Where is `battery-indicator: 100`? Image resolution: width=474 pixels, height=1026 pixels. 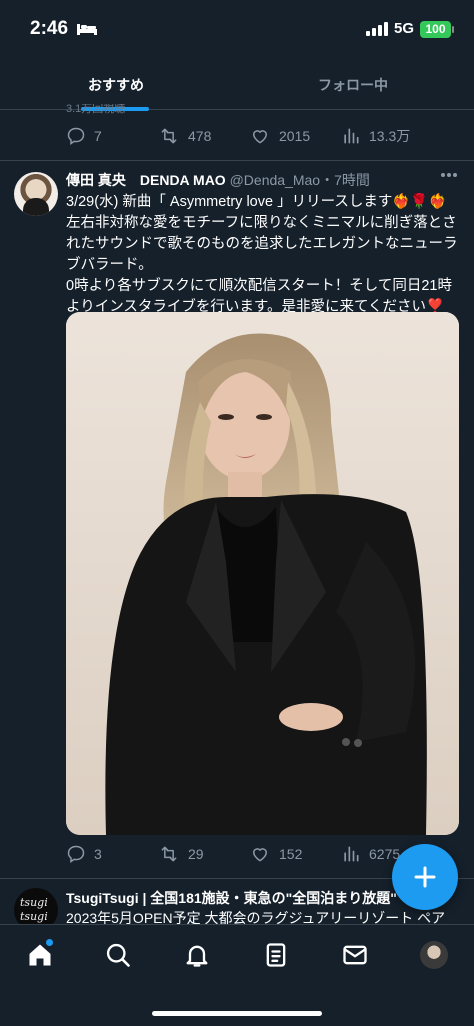
battery-indicator: 100 is located at coordinates (435, 29).